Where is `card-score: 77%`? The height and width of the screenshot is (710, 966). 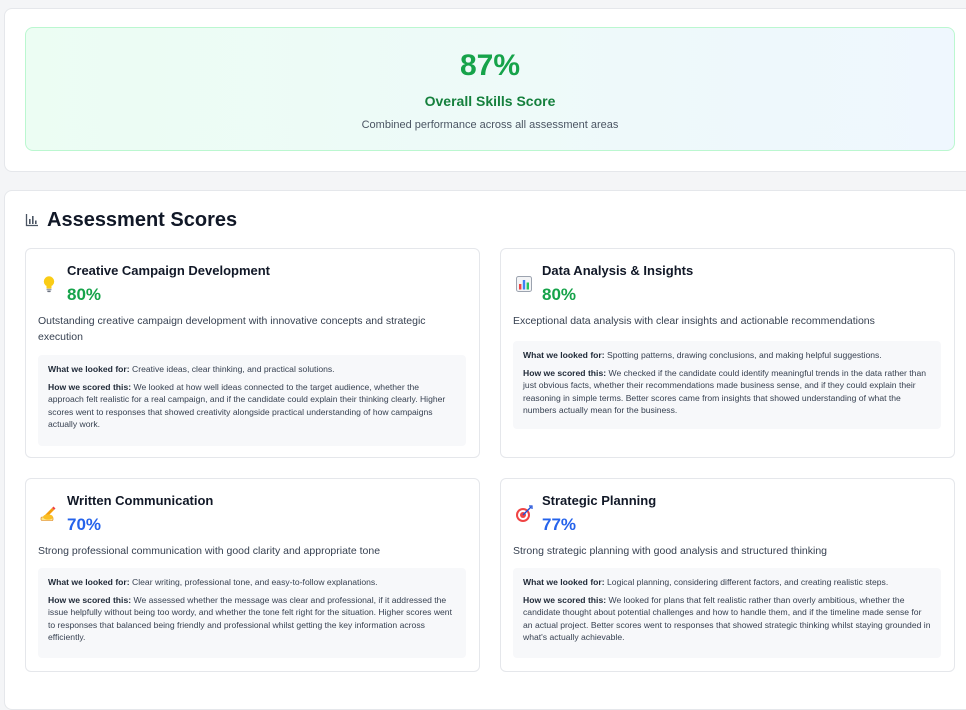
card-score: 77% is located at coordinates (559, 524).